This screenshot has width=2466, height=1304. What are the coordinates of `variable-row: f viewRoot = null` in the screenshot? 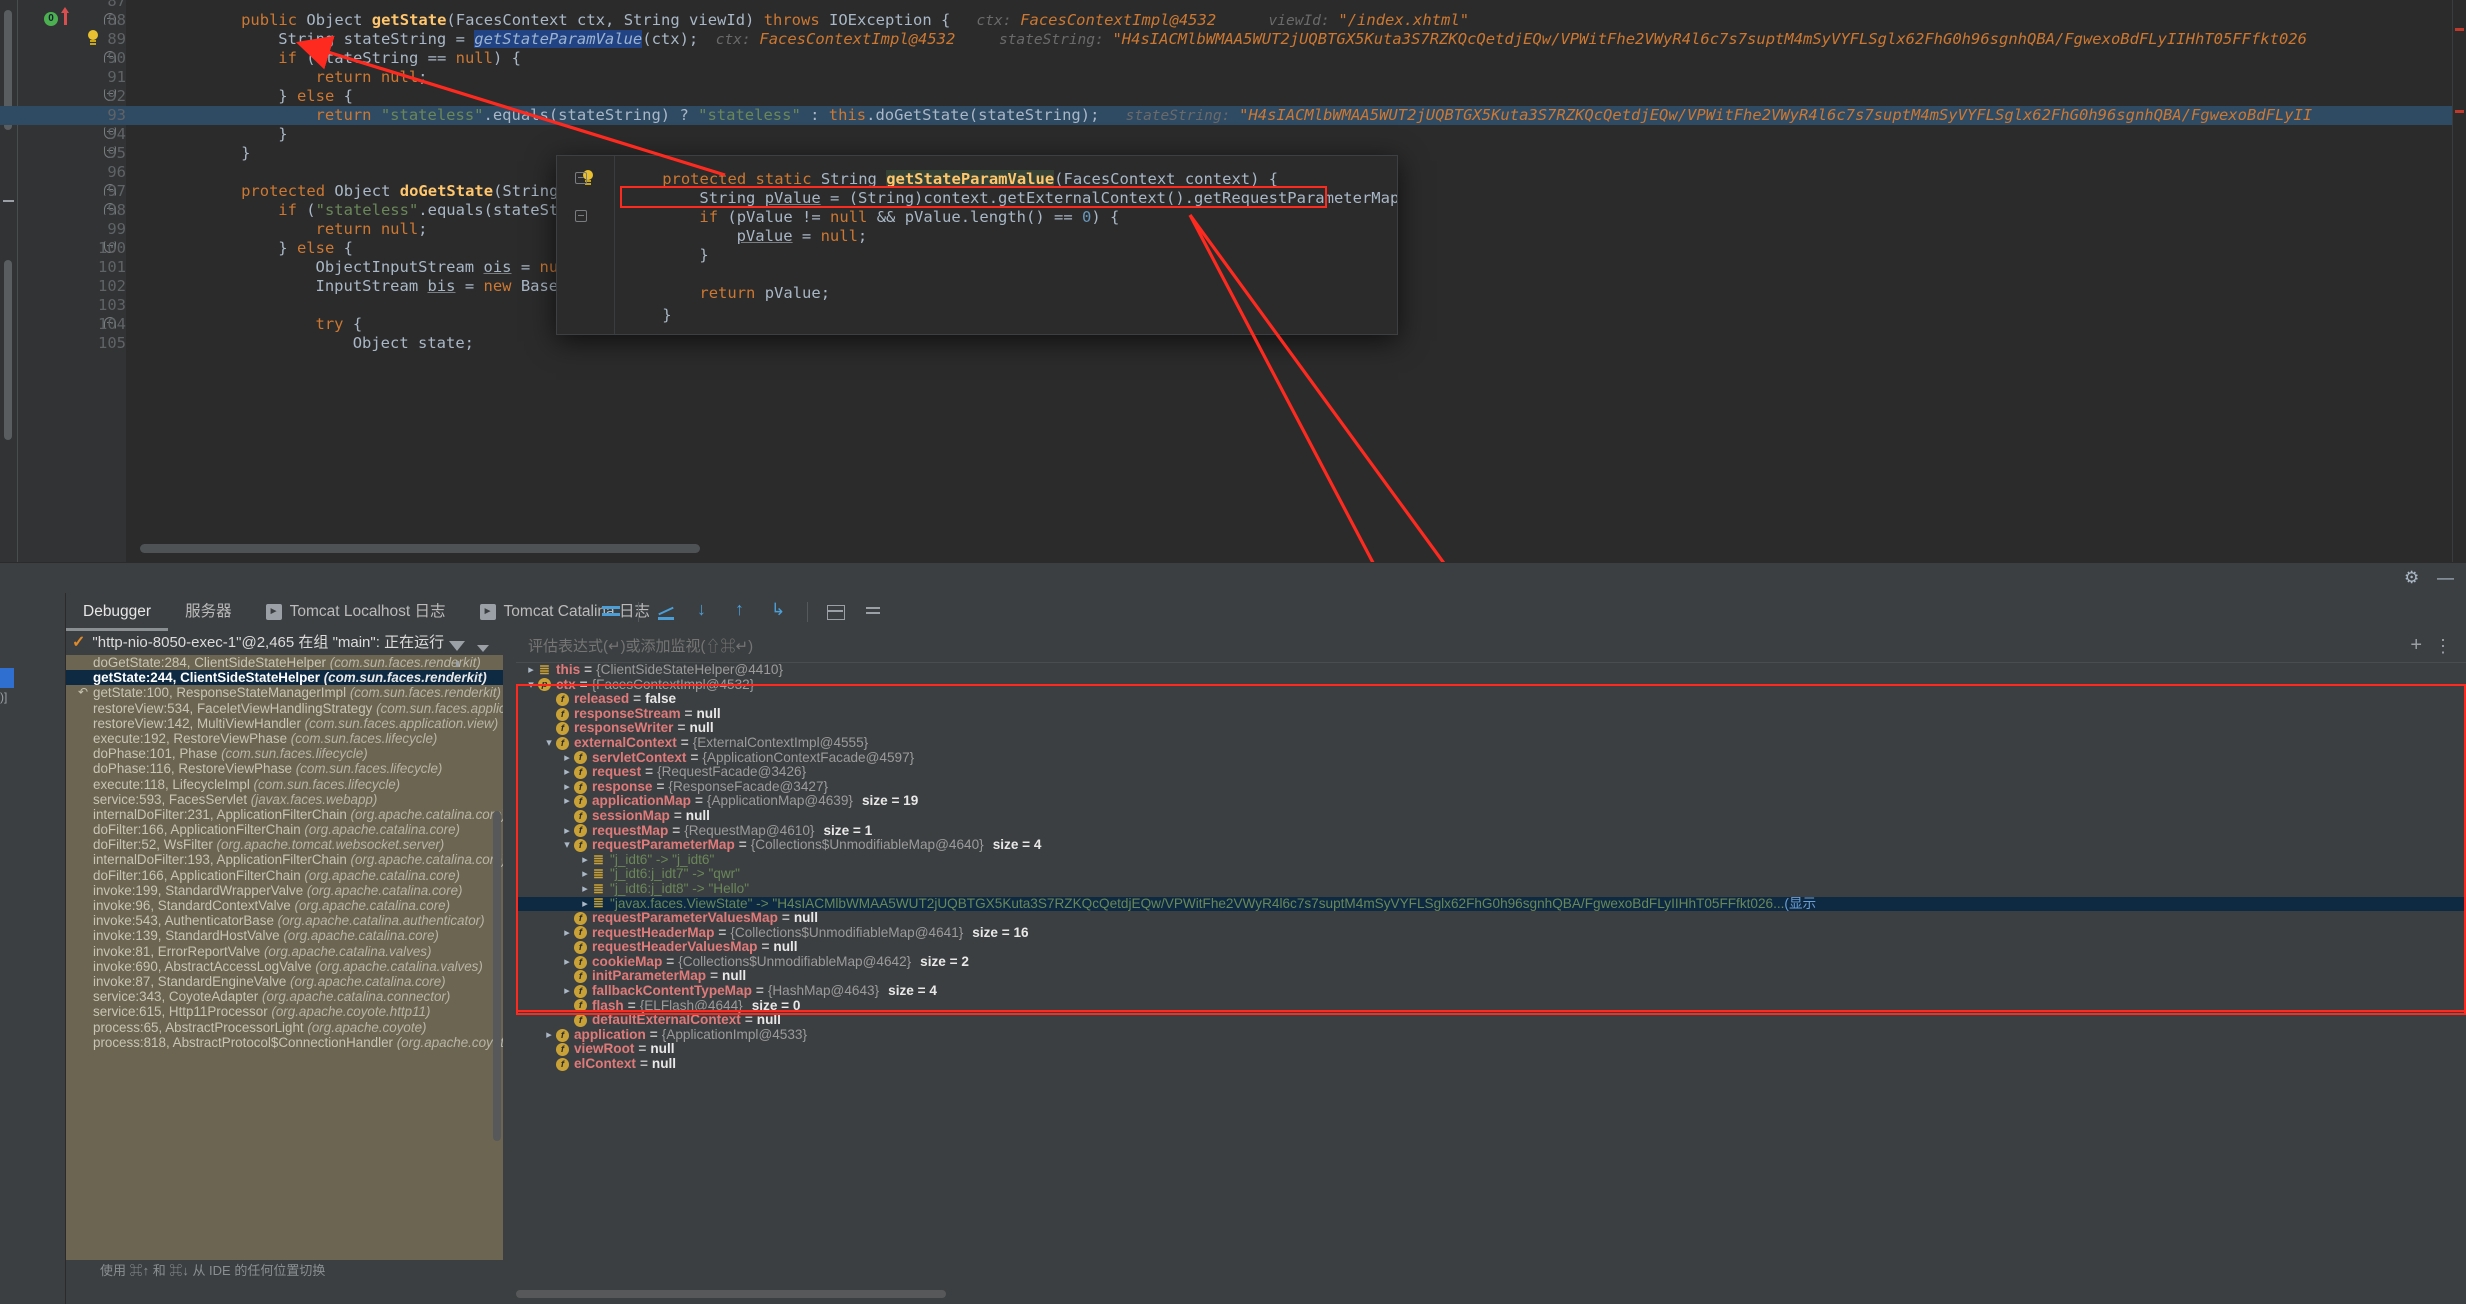 It's located at (1491, 1049).